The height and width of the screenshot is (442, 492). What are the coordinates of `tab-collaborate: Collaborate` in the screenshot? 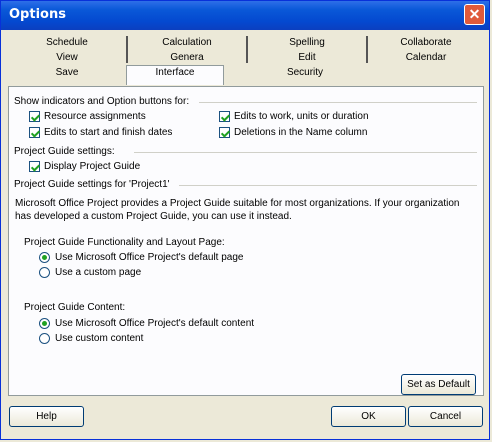 It's located at (426, 43).